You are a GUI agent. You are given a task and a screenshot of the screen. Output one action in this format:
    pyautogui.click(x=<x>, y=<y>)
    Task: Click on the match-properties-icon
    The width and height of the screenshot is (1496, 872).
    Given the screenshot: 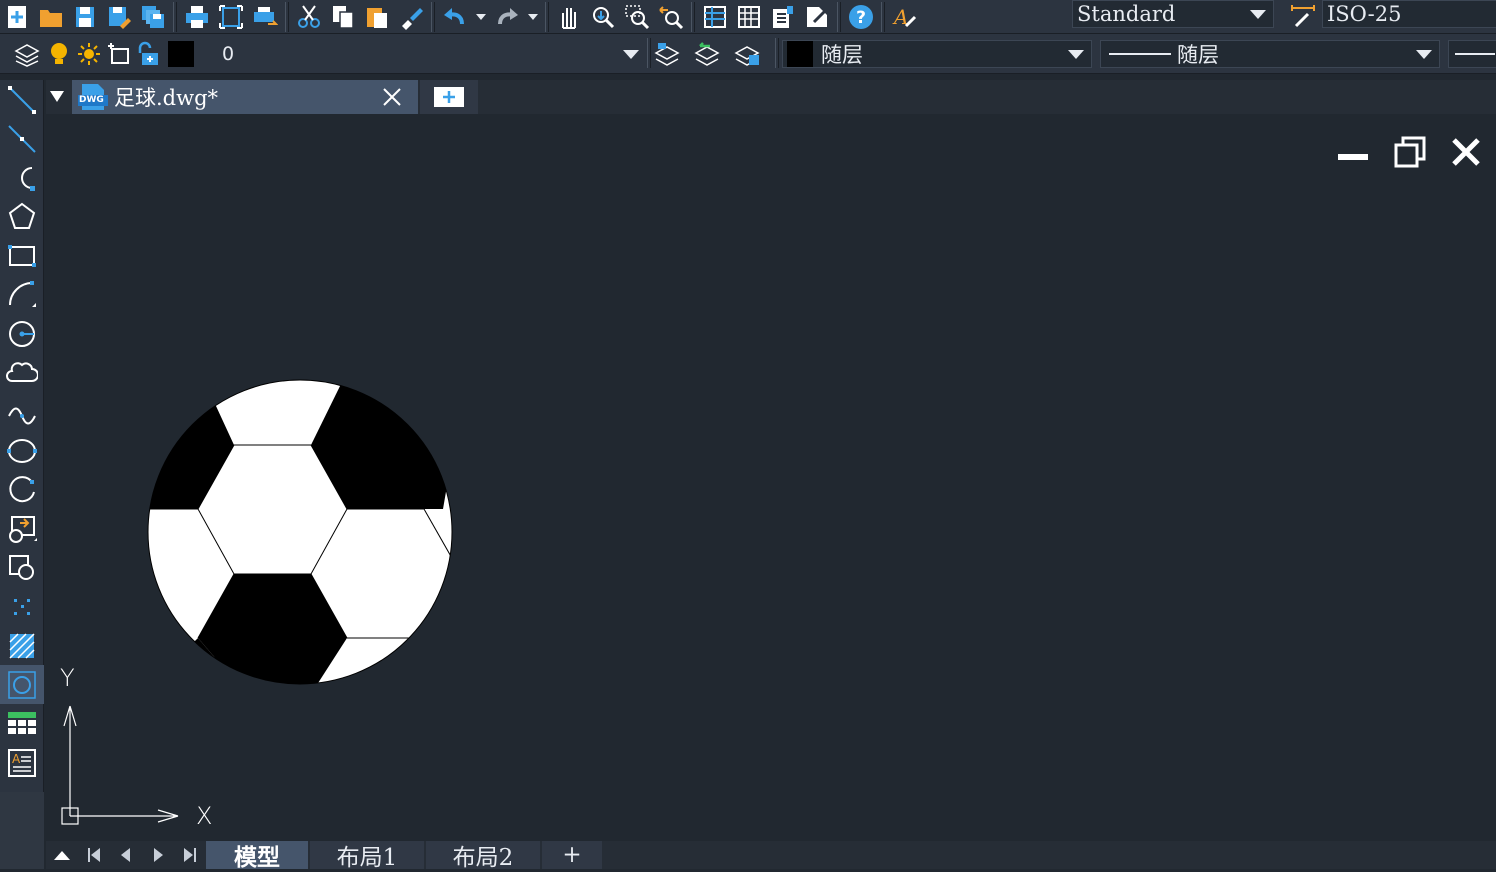 What is the action you would take?
    pyautogui.click(x=411, y=17)
    